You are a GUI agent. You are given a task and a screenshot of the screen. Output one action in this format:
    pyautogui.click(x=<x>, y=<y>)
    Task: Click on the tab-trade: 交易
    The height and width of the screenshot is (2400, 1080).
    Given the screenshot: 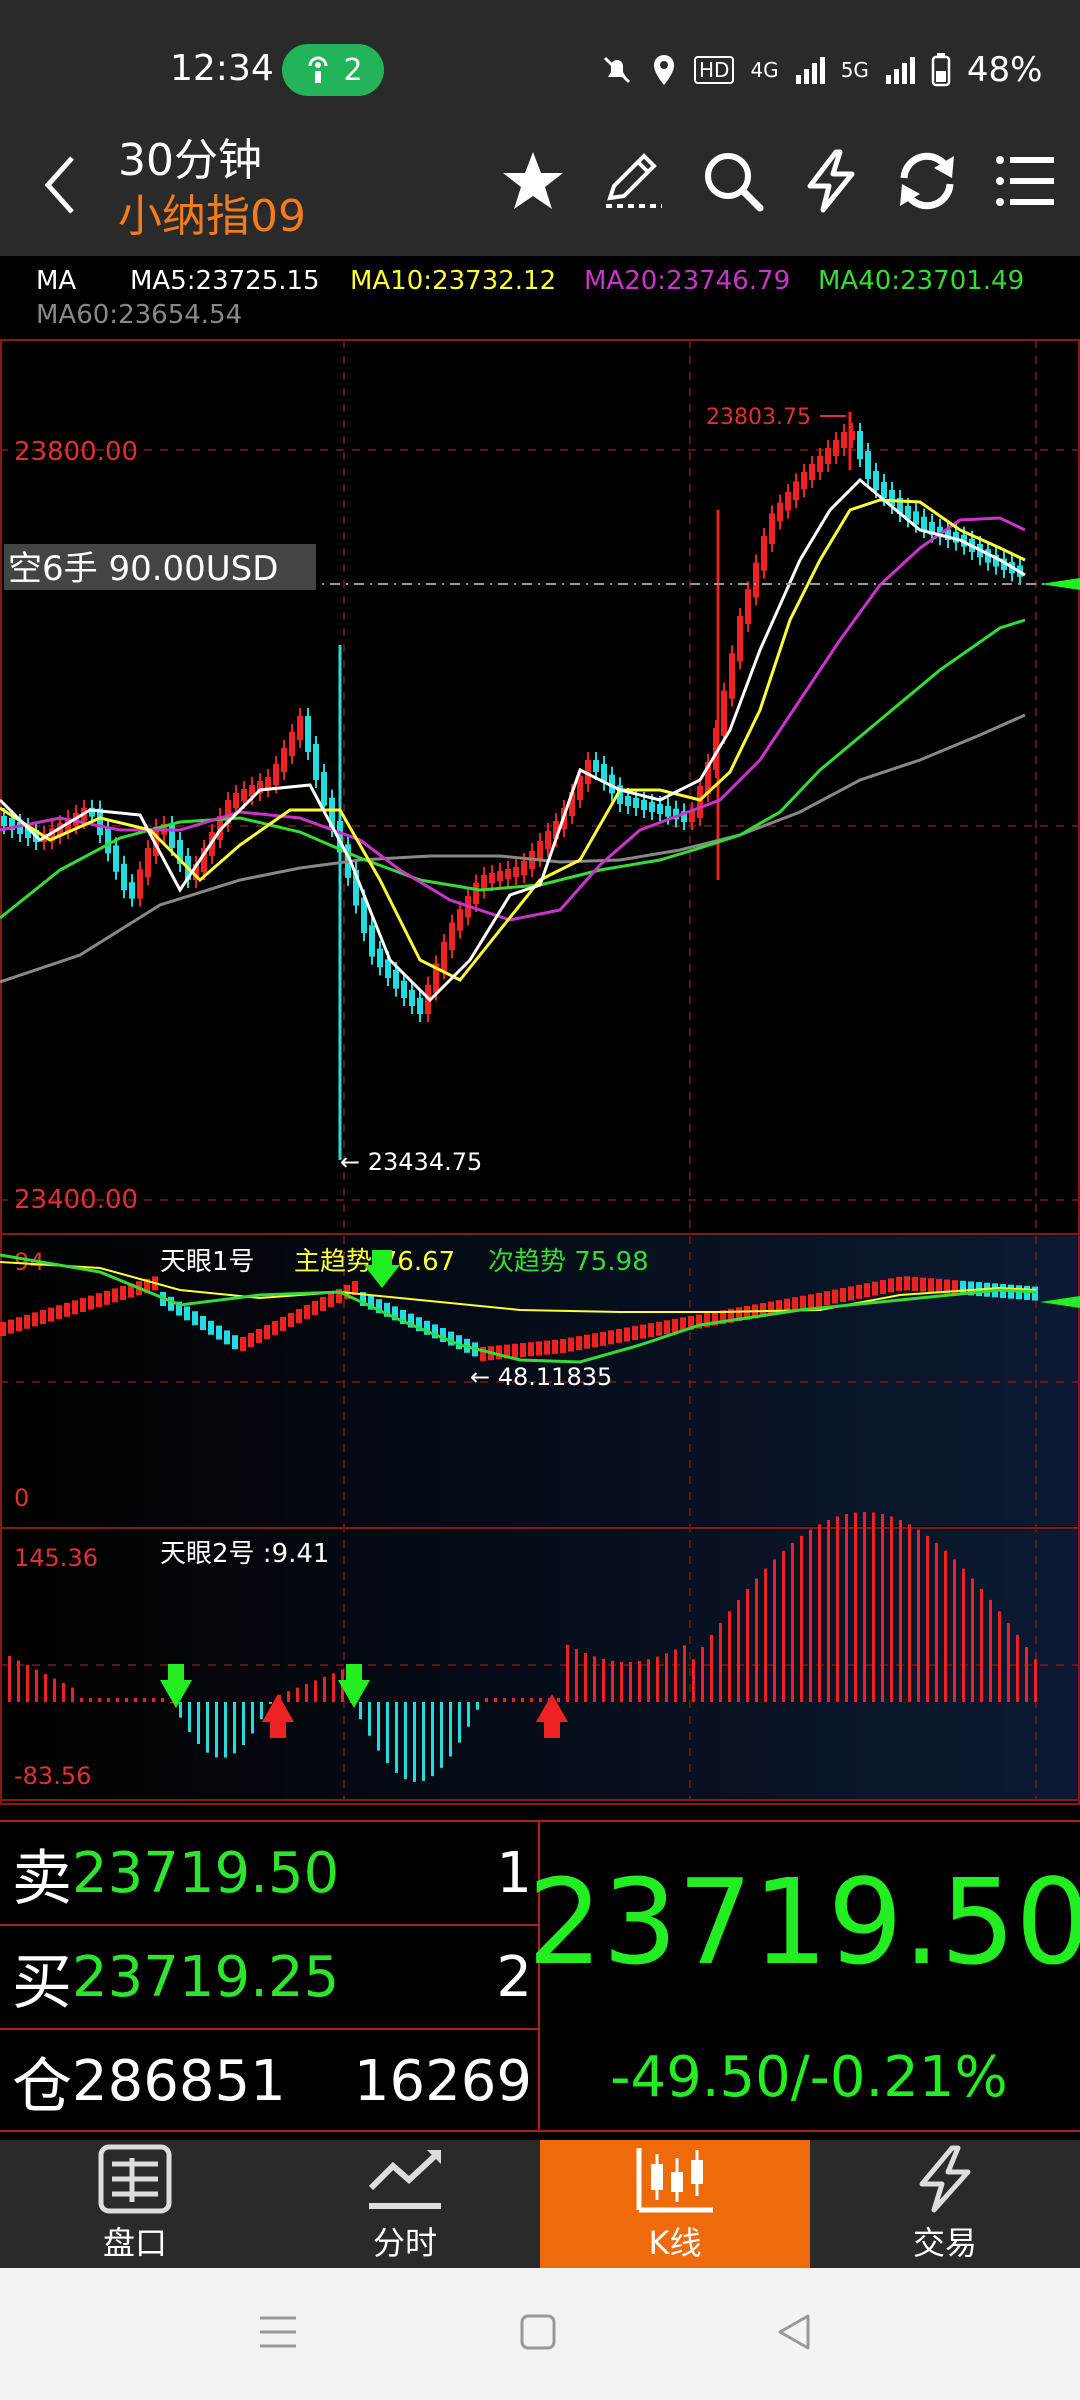 What is the action you would take?
    pyautogui.click(x=945, y=2204)
    